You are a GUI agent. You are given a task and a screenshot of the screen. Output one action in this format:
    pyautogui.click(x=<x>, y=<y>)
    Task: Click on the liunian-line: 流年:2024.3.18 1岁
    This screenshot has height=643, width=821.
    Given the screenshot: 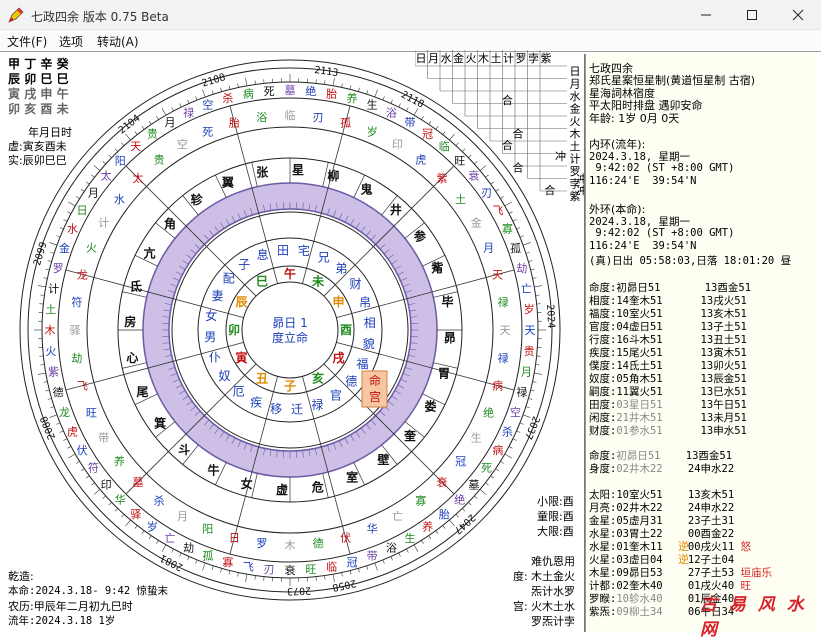 What is the action you would take?
    pyautogui.click(x=62, y=621)
    